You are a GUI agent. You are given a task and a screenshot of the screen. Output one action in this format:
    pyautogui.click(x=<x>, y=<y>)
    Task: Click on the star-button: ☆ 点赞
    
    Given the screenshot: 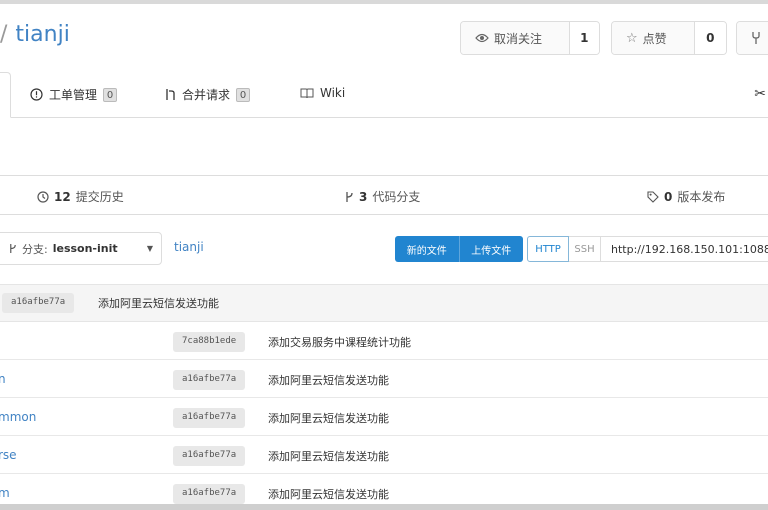 What is the action you would take?
    pyautogui.click(x=653, y=38)
    